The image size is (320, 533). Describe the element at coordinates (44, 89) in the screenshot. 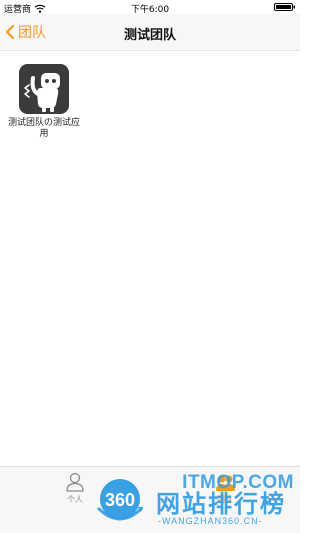

I see `robot-app-icon` at that location.